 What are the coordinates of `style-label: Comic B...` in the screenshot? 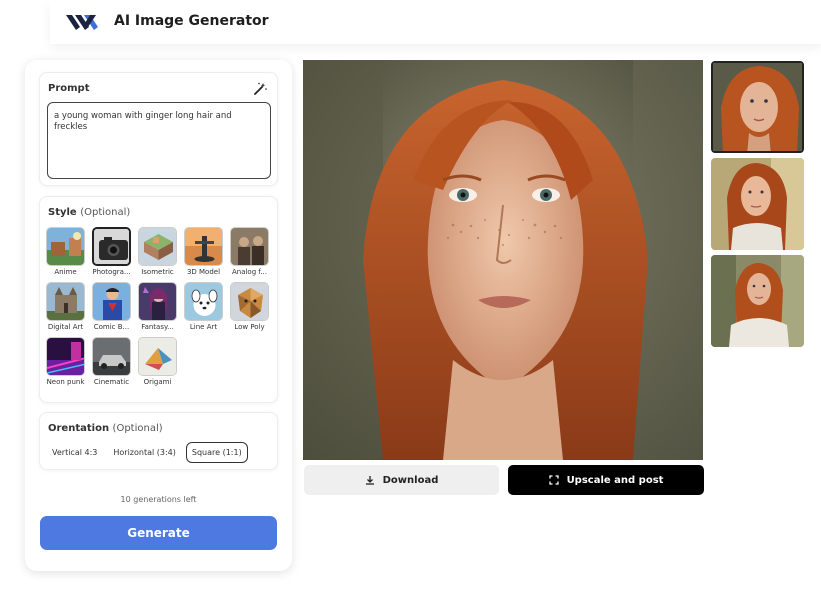 It's located at (111, 327).